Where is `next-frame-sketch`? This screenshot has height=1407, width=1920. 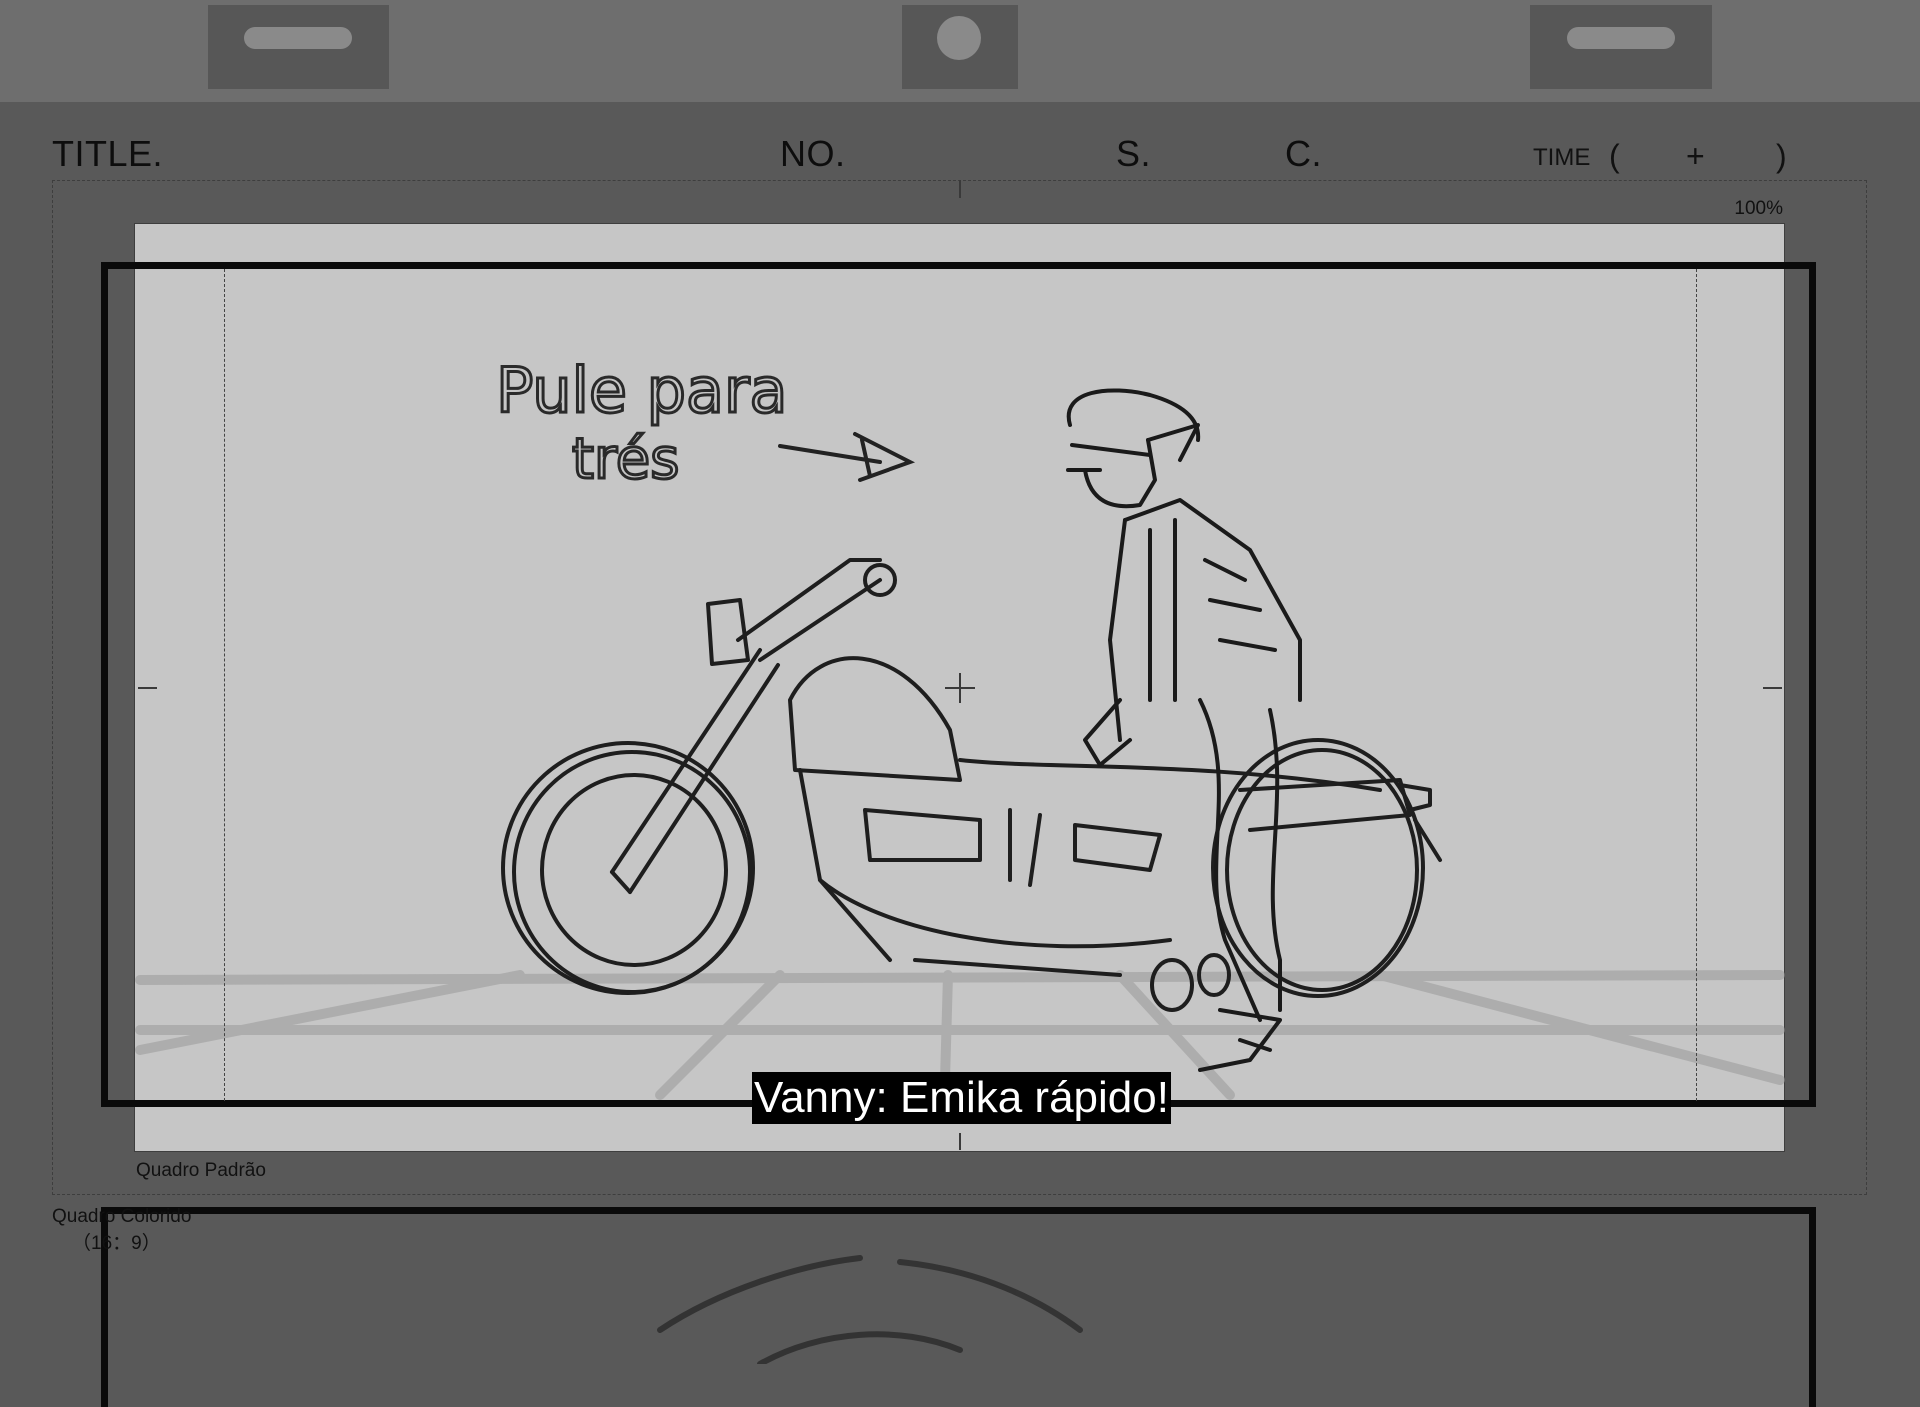 next-frame-sketch is located at coordinates (870, 1309).